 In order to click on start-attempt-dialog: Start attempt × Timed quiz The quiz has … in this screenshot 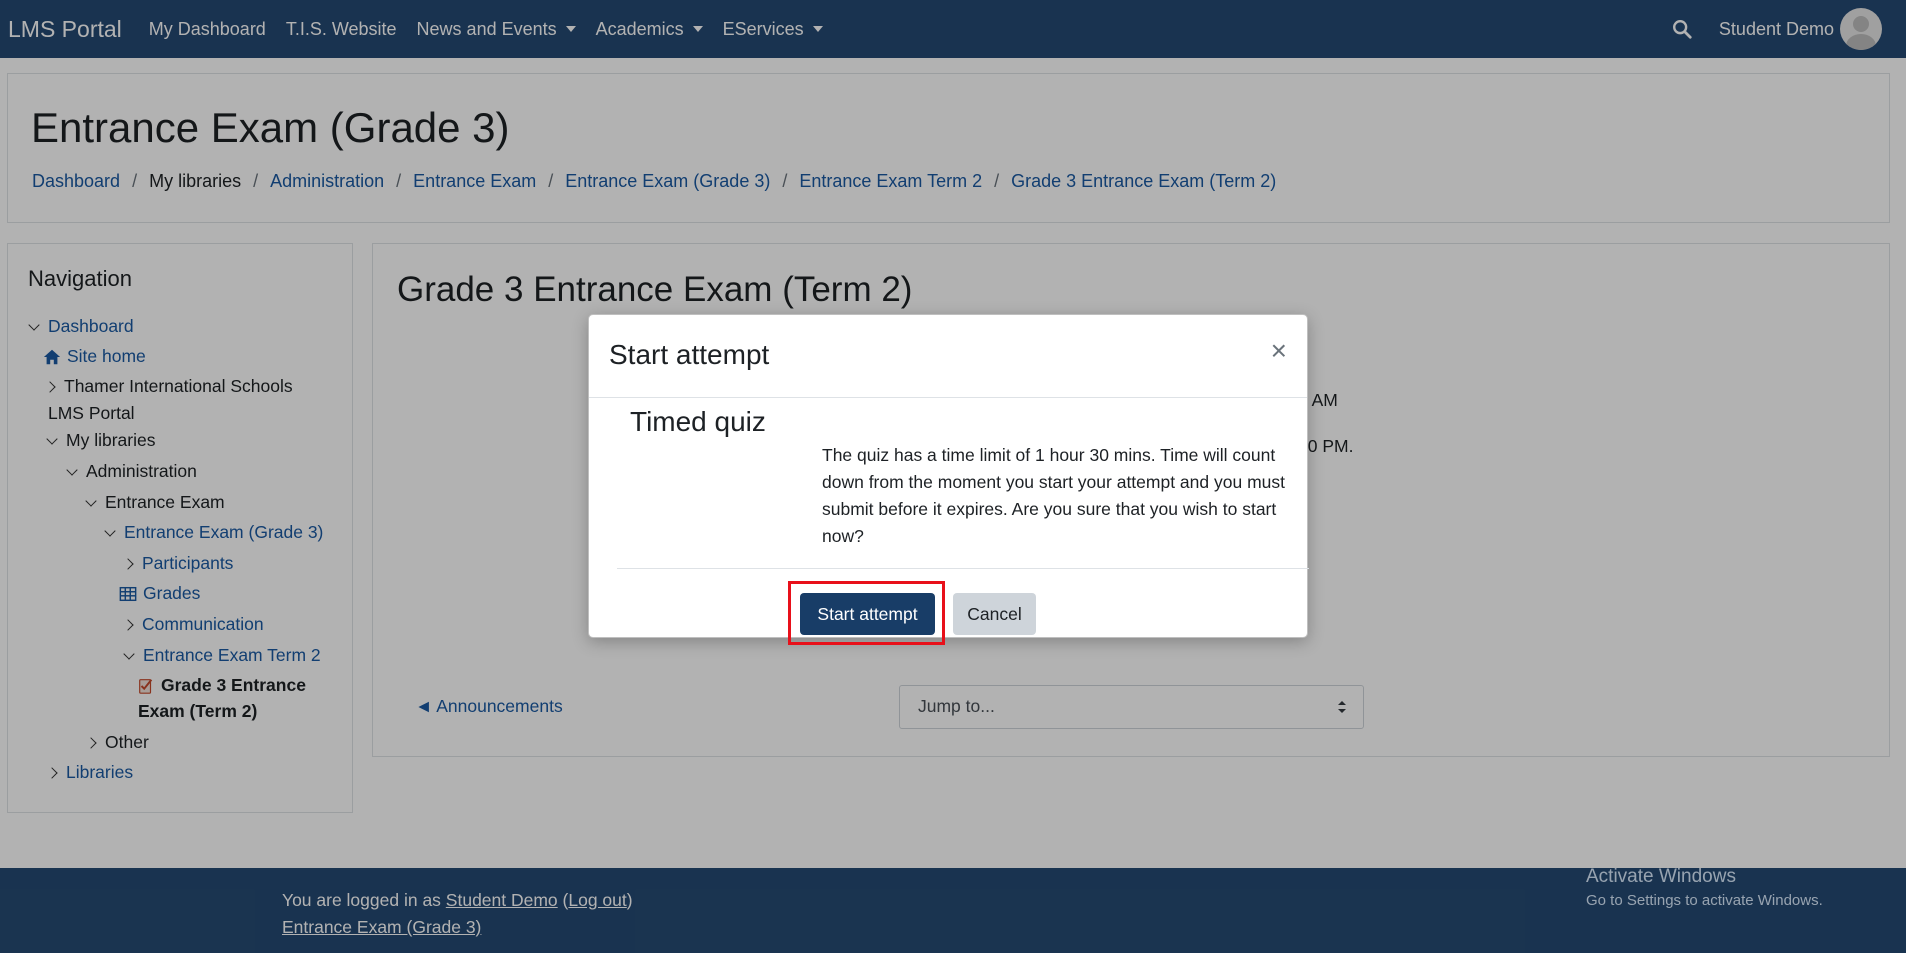, I will do `click(948, 476)`.